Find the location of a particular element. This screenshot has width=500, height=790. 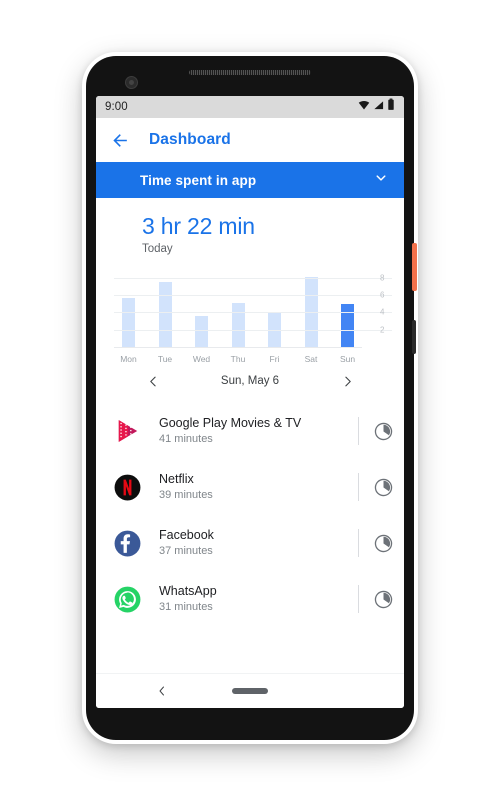

chart-bar-sun is located at coordinates (347, 325).